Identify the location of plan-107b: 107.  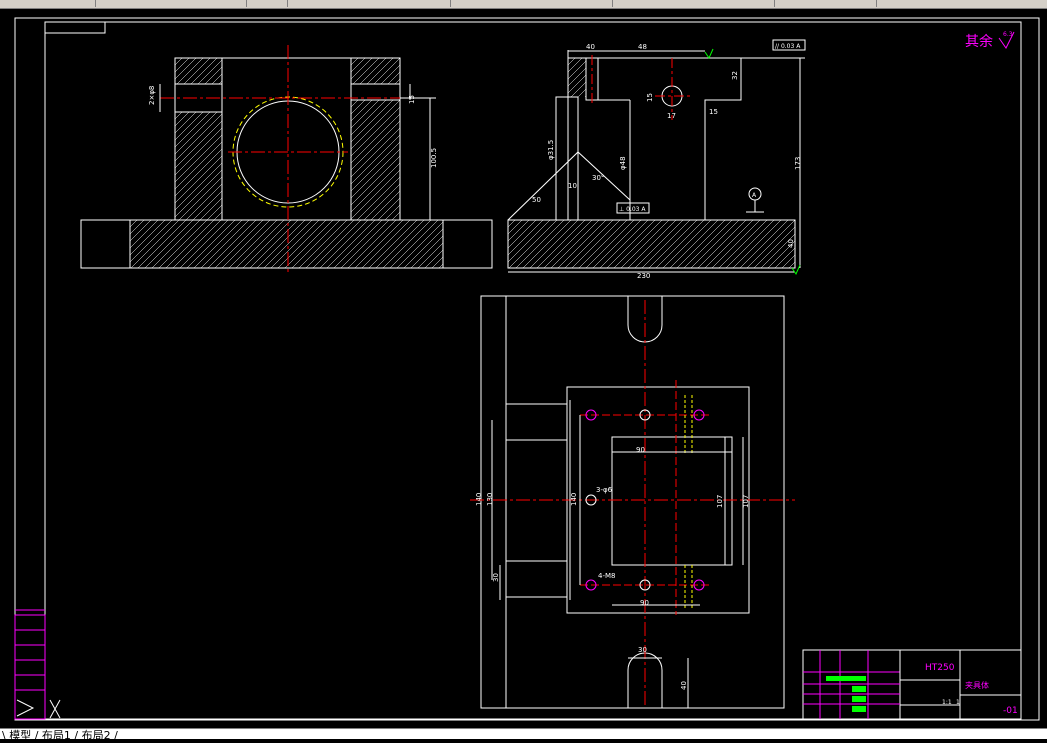
(746, 501).